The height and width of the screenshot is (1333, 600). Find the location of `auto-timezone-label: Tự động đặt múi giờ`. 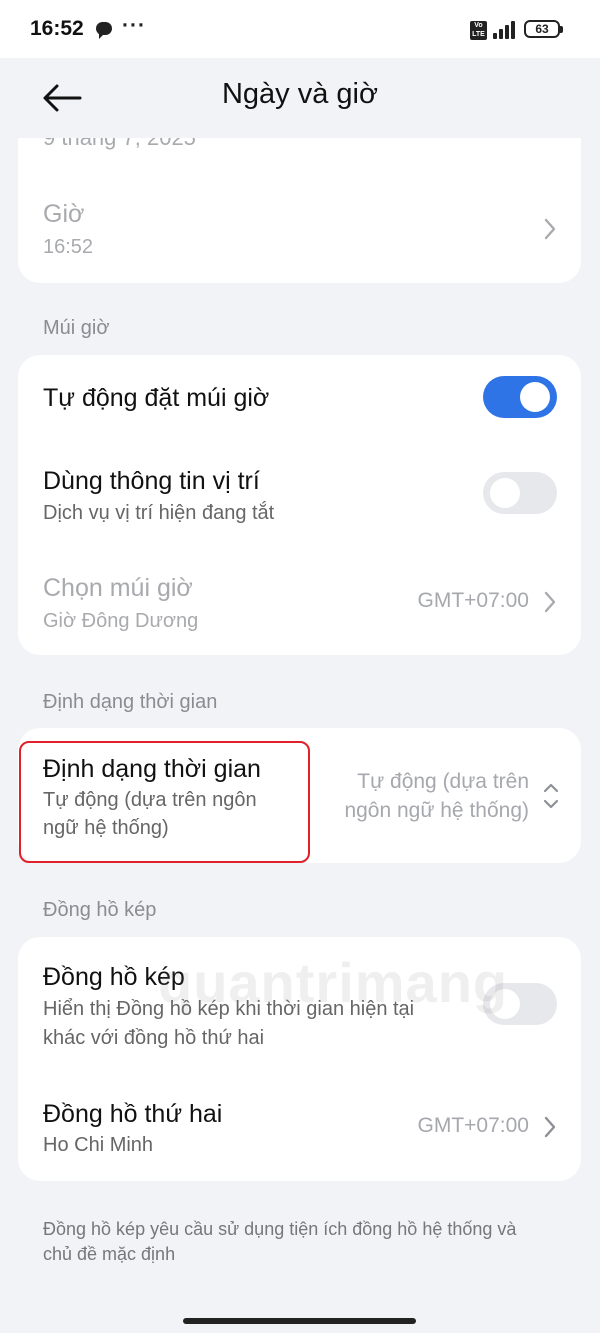

auto-timezone-label: Tự động đặt múi giờ is located at coordinates (156, 398).